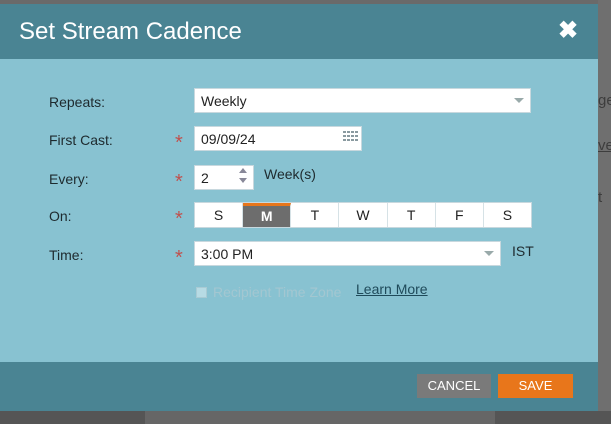 Image resolution: width=611 pixels, height=424 pixels. What do you see at coordinates (299, 386) in the screenshot?
I see `dialog-footer: CANCEL SAVE` at bounding box center [299, 386].